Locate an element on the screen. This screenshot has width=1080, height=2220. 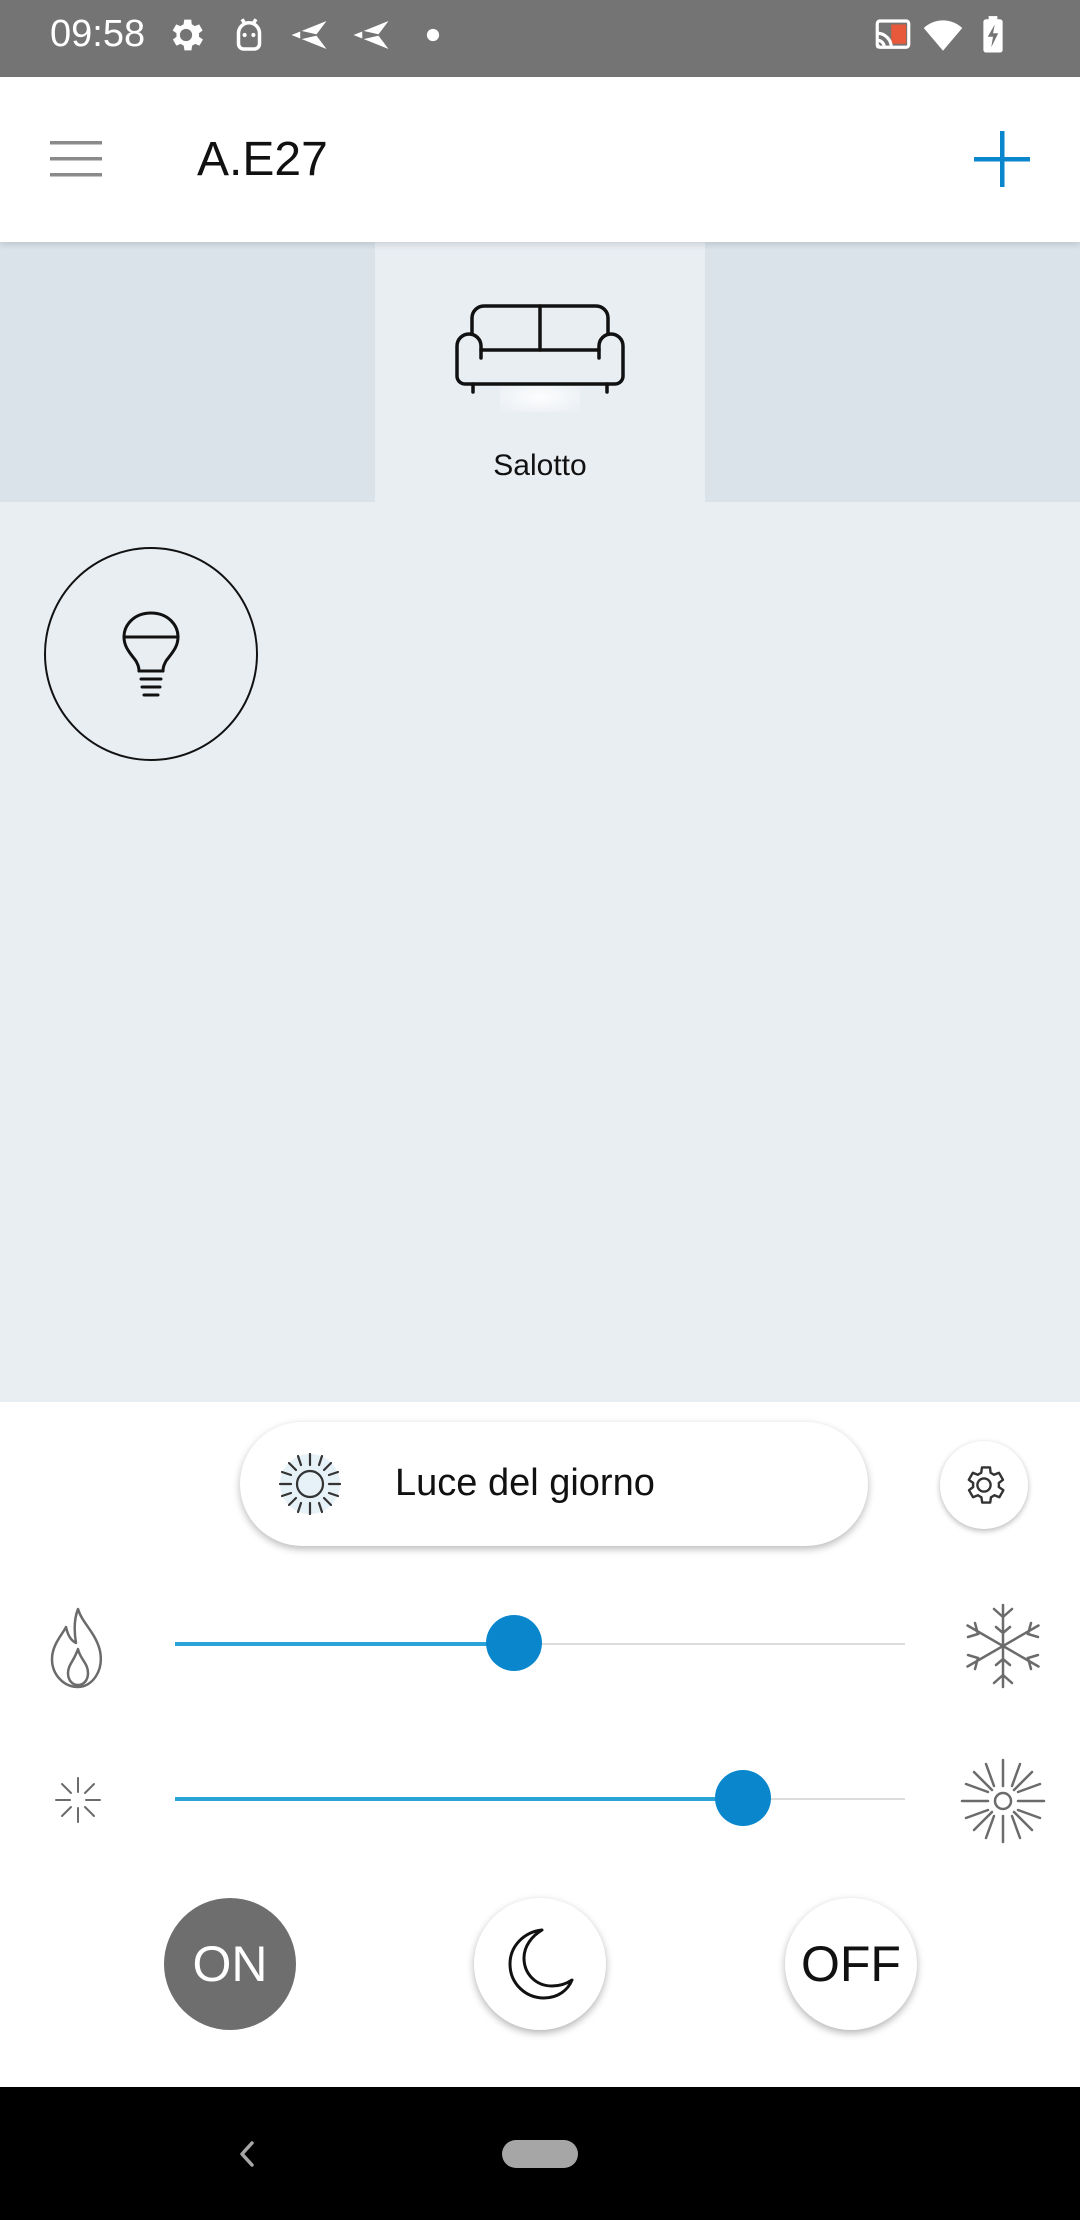
room-label: Salotto is located at coordinates (540, 465).